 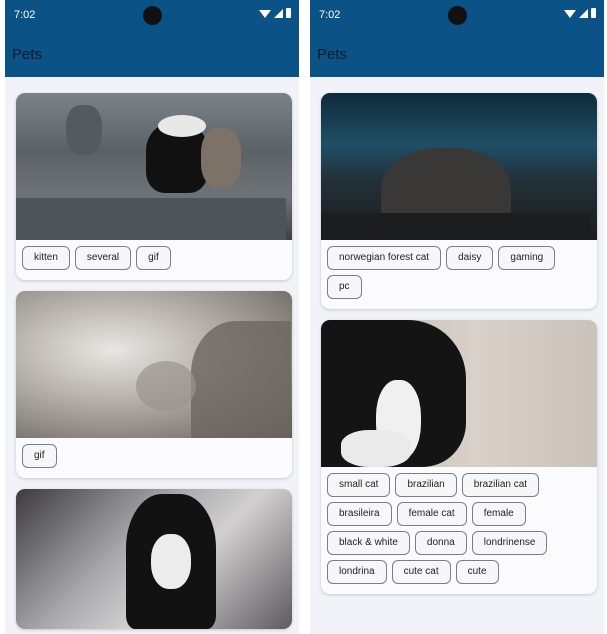 What do you see at coordinates (498, 514) in the screenshot?
I see `tag-chip: female` at bounding box center [498, 514].